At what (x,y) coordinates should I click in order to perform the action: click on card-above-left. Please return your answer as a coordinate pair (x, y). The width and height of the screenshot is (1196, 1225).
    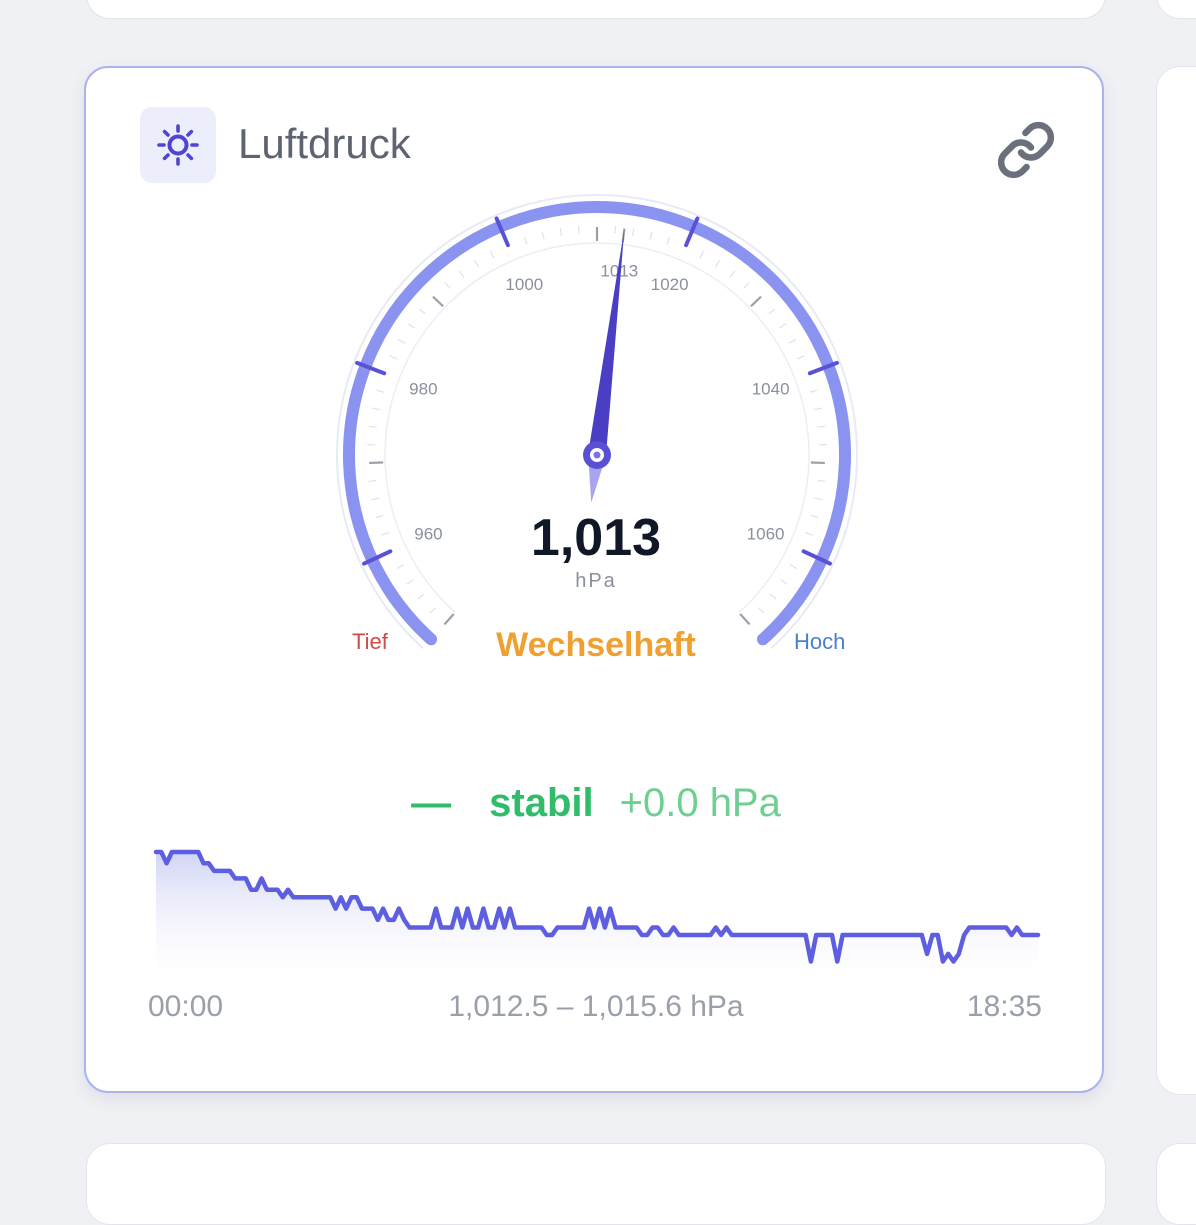
    Looking at the image, I should click on (596, 9).